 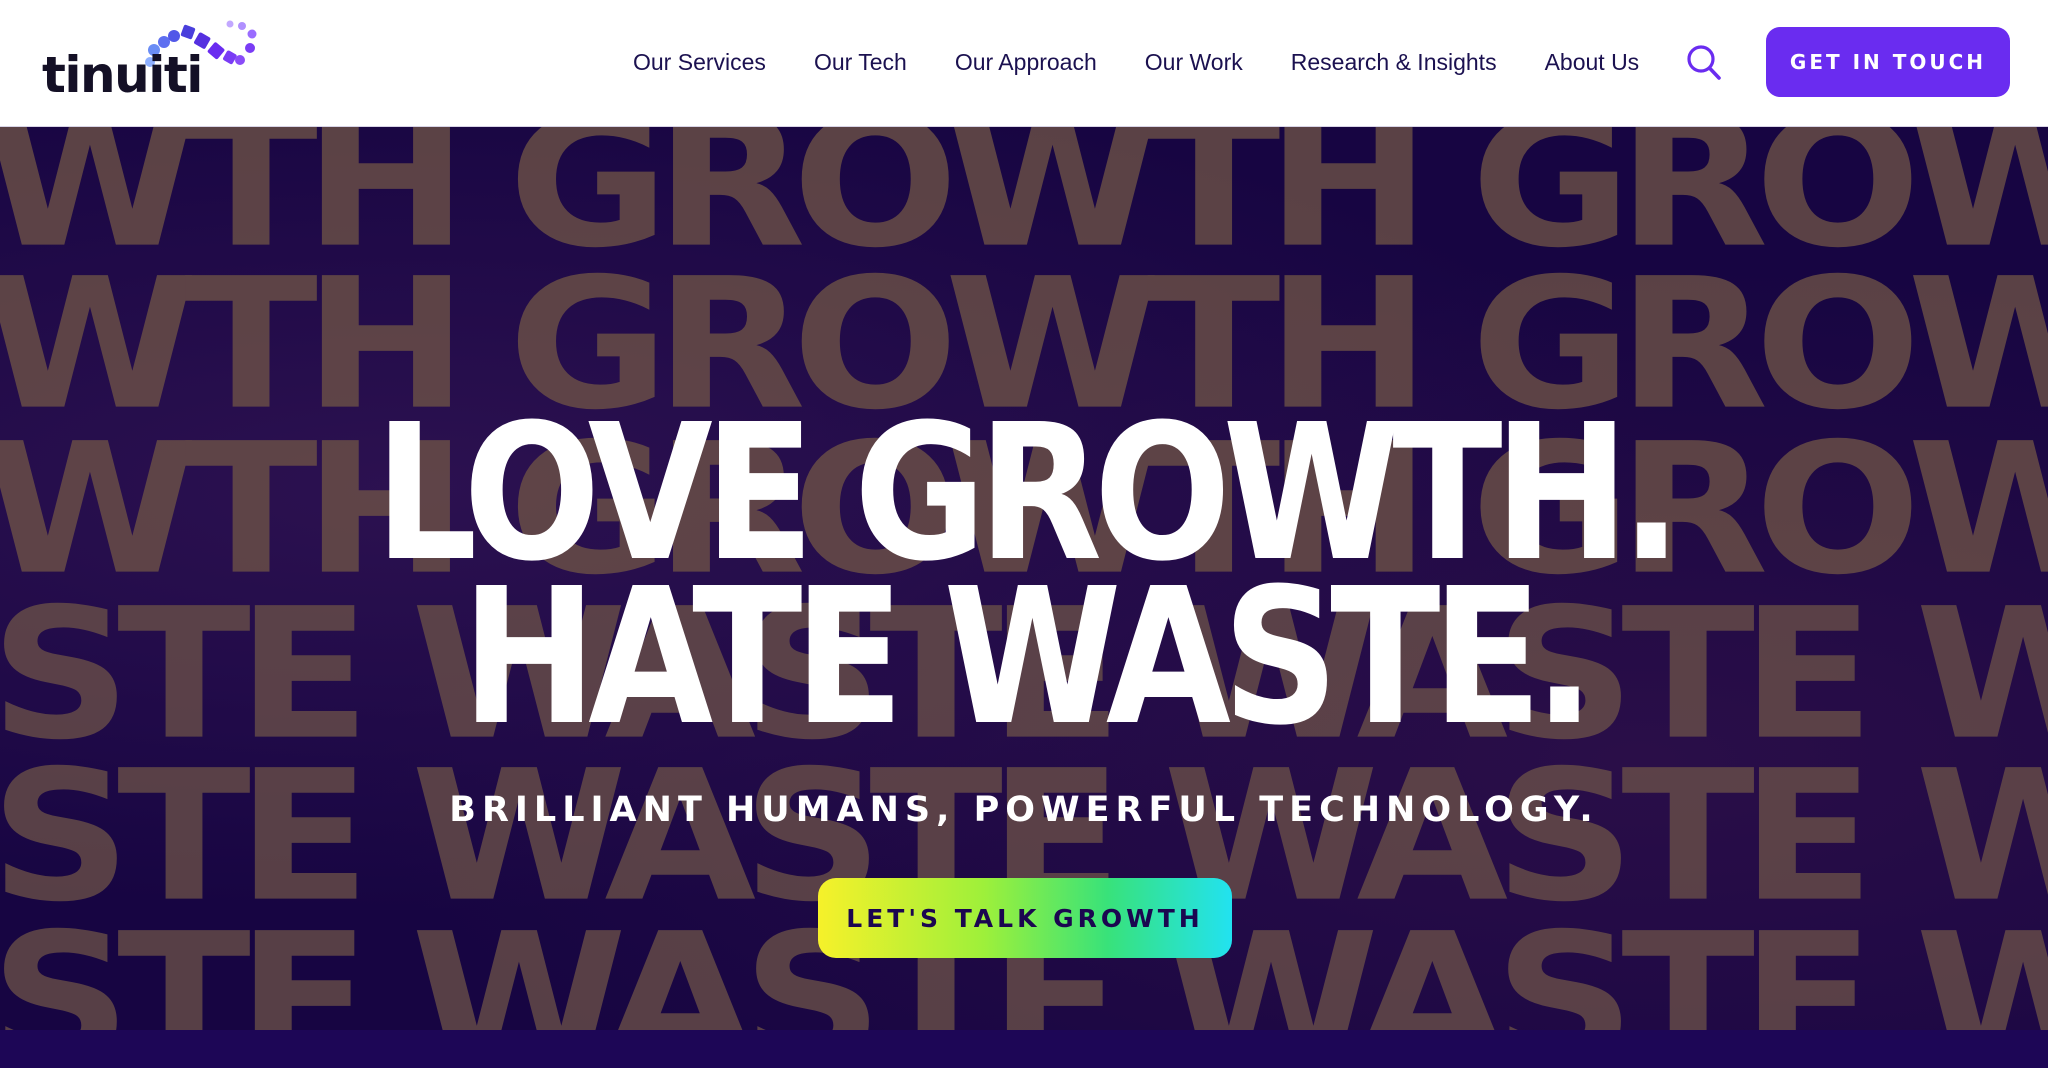 I want to click on nav-our-tech: Our Tech, so click(x=860, y=62).